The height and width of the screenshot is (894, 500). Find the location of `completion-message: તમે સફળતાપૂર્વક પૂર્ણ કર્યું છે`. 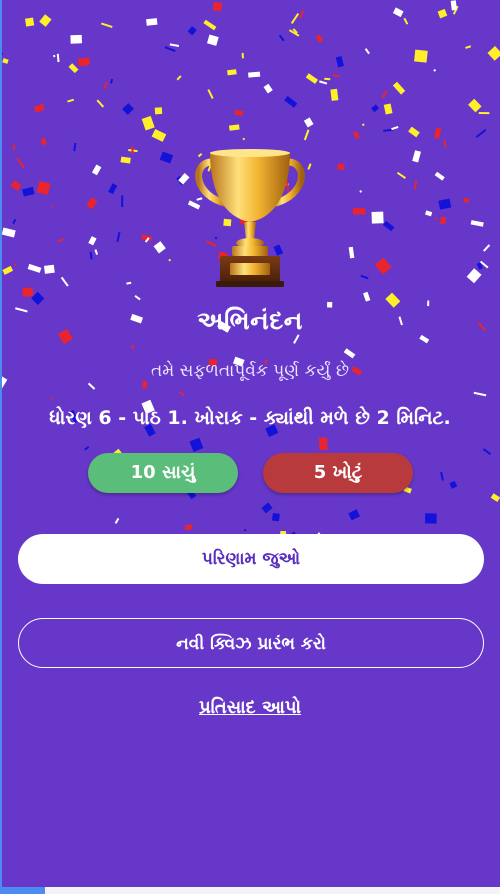

completion-message: તમે સફળતાપૂર્વક પૂર્ણ કર્યું છે is located at coordinates (250, 371).